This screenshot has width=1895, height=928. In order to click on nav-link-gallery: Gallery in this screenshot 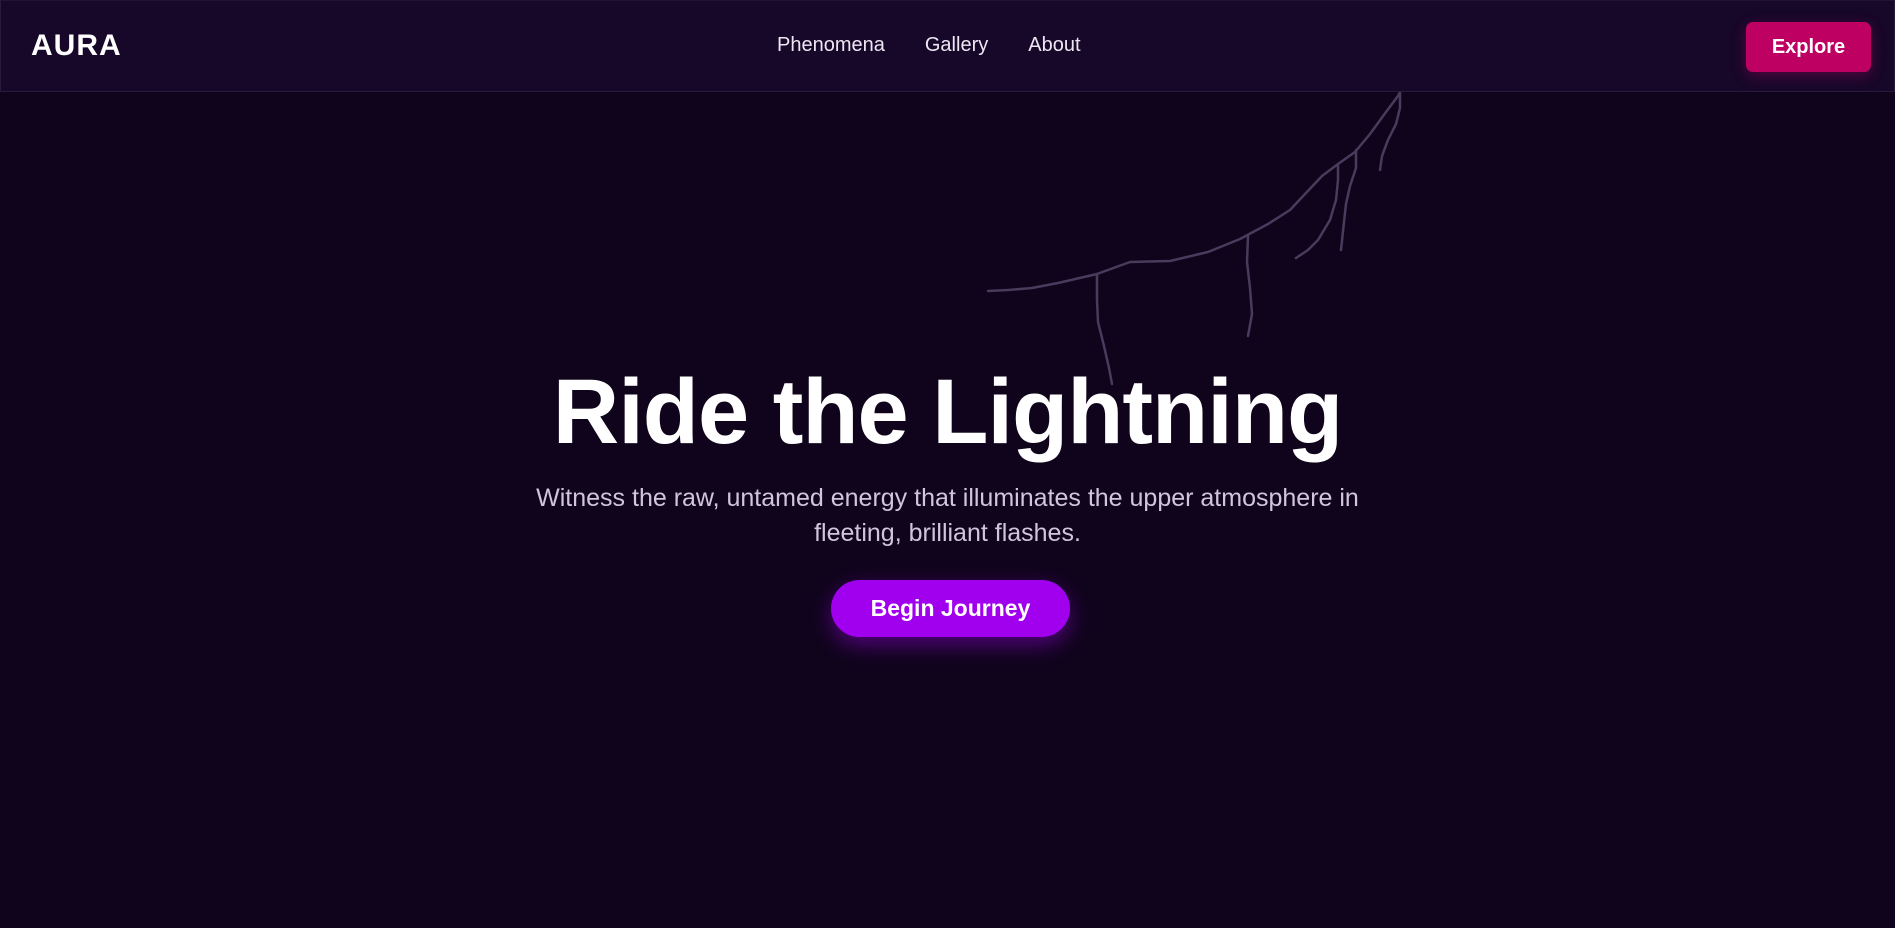, I will do `click(956, 45)`.